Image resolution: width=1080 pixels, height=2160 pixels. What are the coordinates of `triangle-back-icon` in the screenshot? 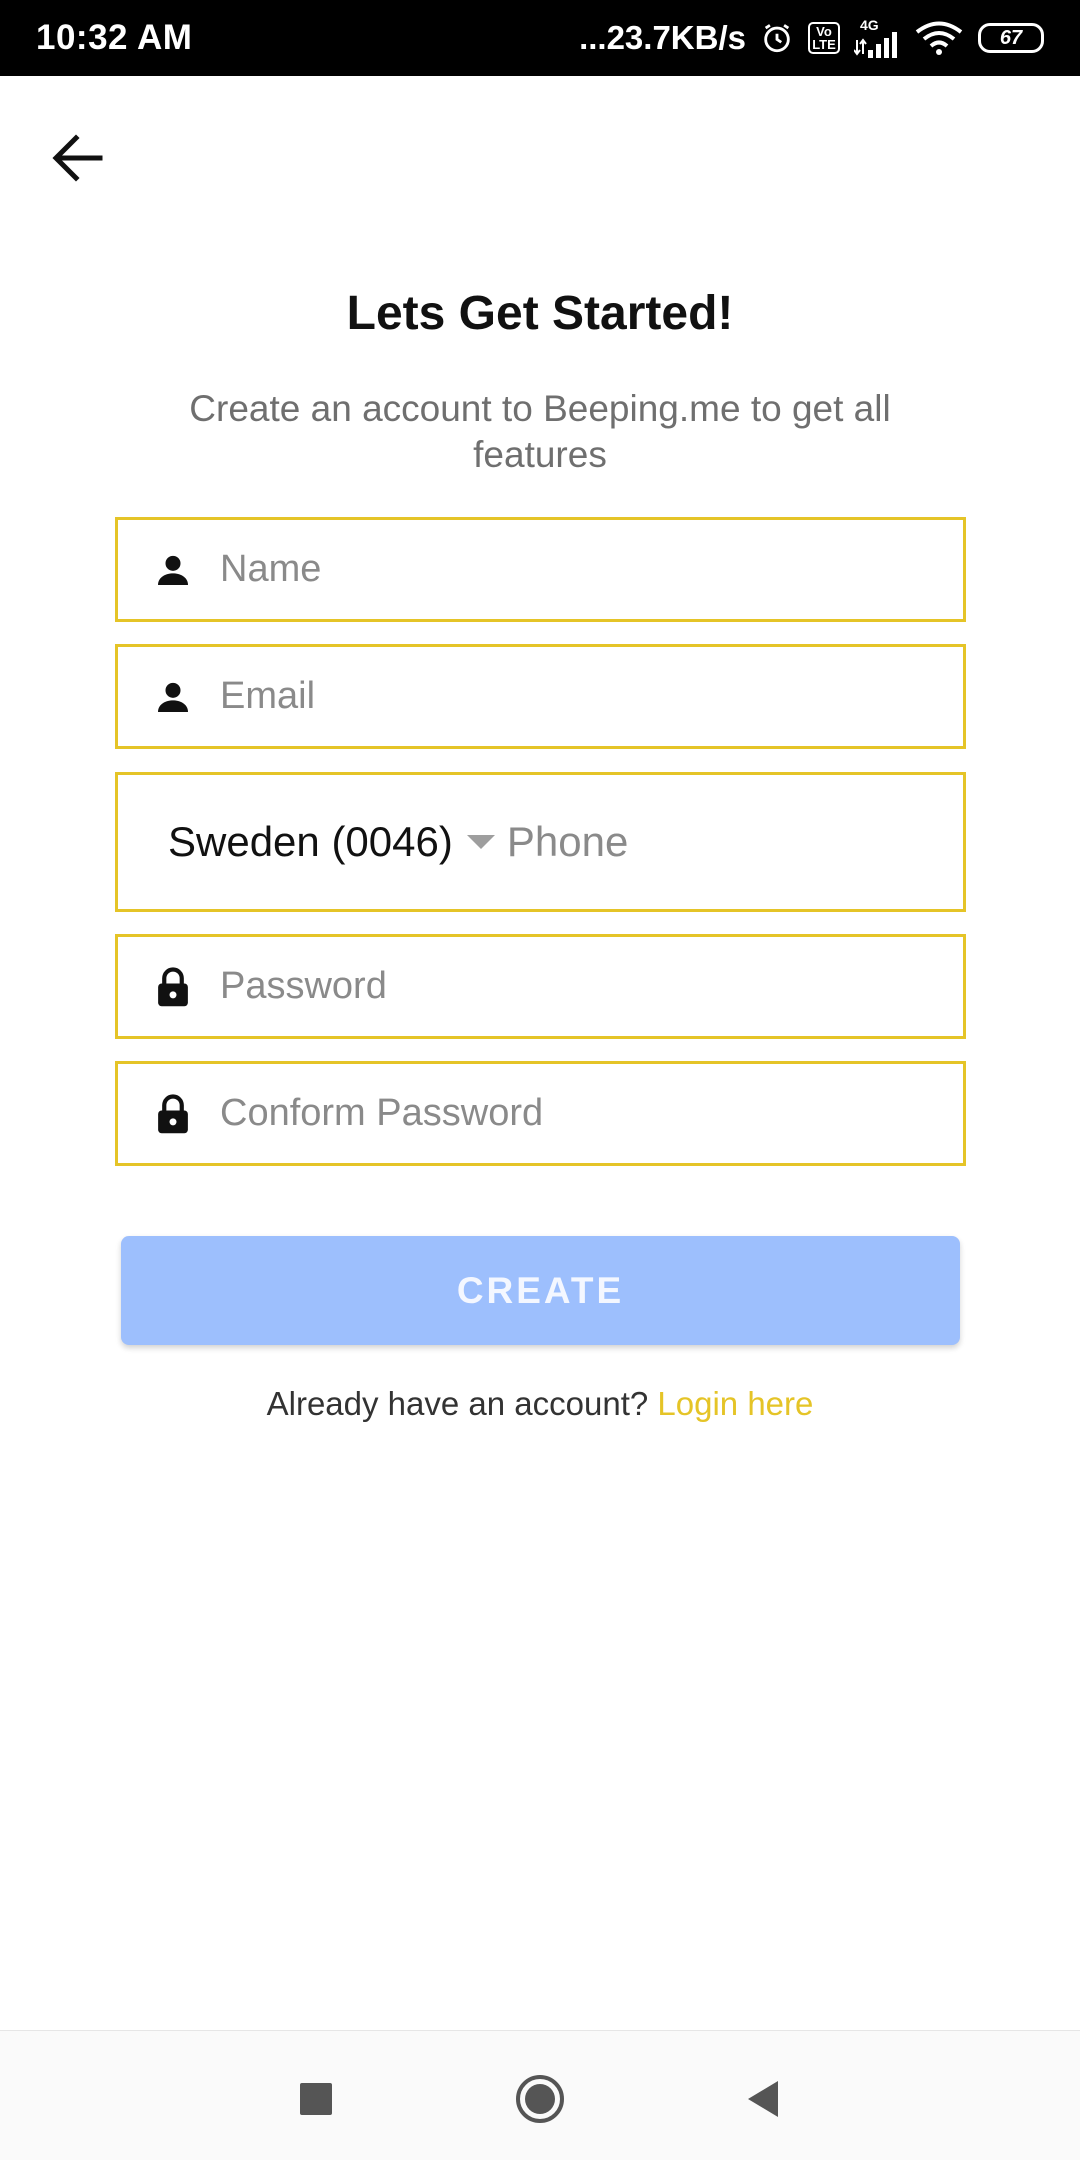 It's located at (763, 2099).